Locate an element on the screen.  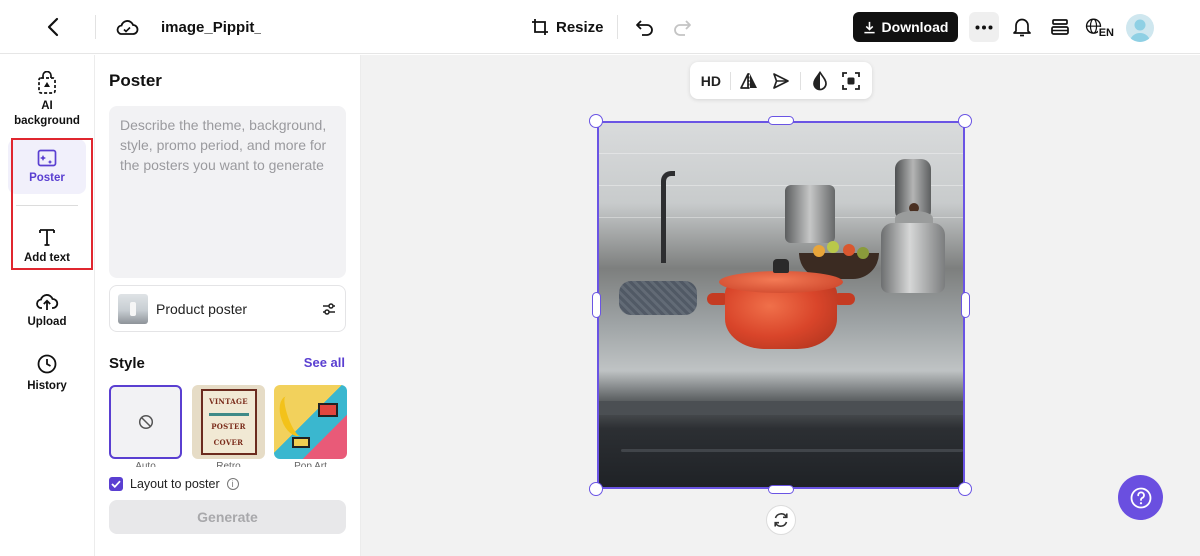
rotate-button is located at coordinates (781, 520).